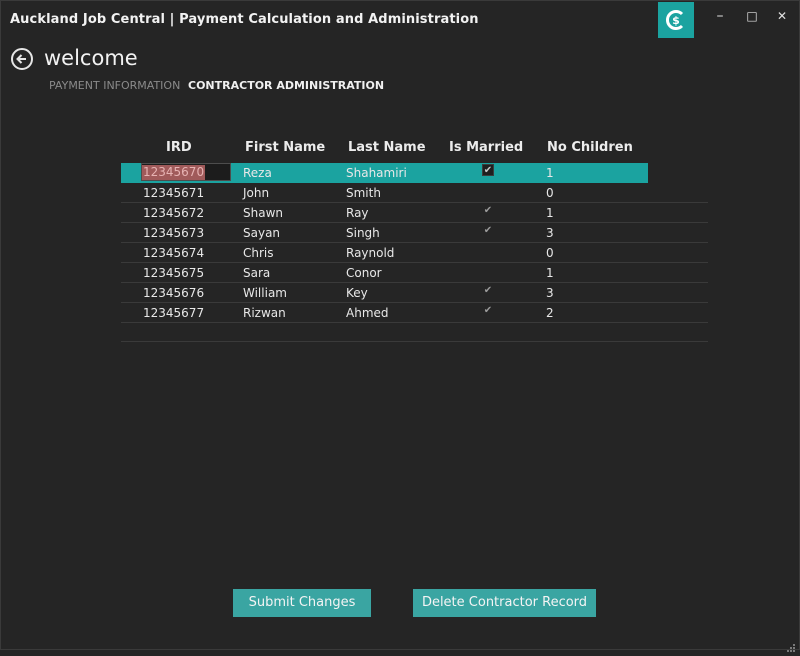  I want to click on ird-cell: 12345673, so click(173, 233).